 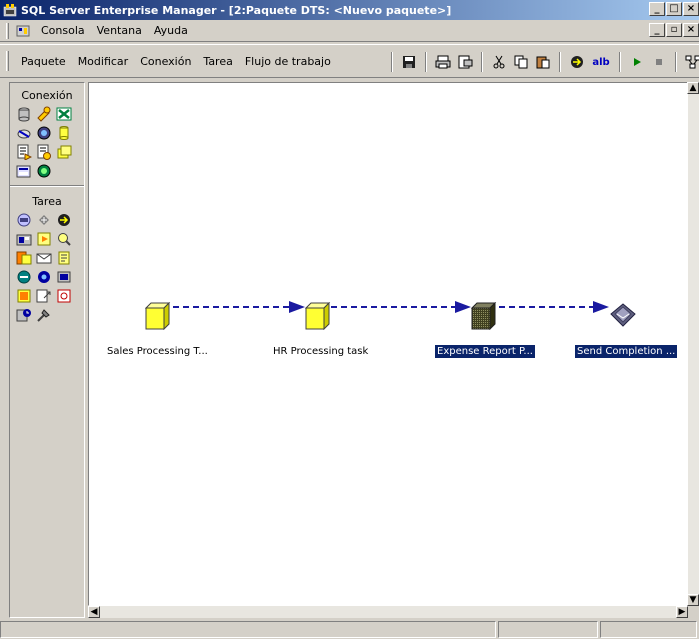 What do you see at coordinates (44, 152) in the screenshot?
I see `text-file-destination-icon` at bounding box center [44, 152].